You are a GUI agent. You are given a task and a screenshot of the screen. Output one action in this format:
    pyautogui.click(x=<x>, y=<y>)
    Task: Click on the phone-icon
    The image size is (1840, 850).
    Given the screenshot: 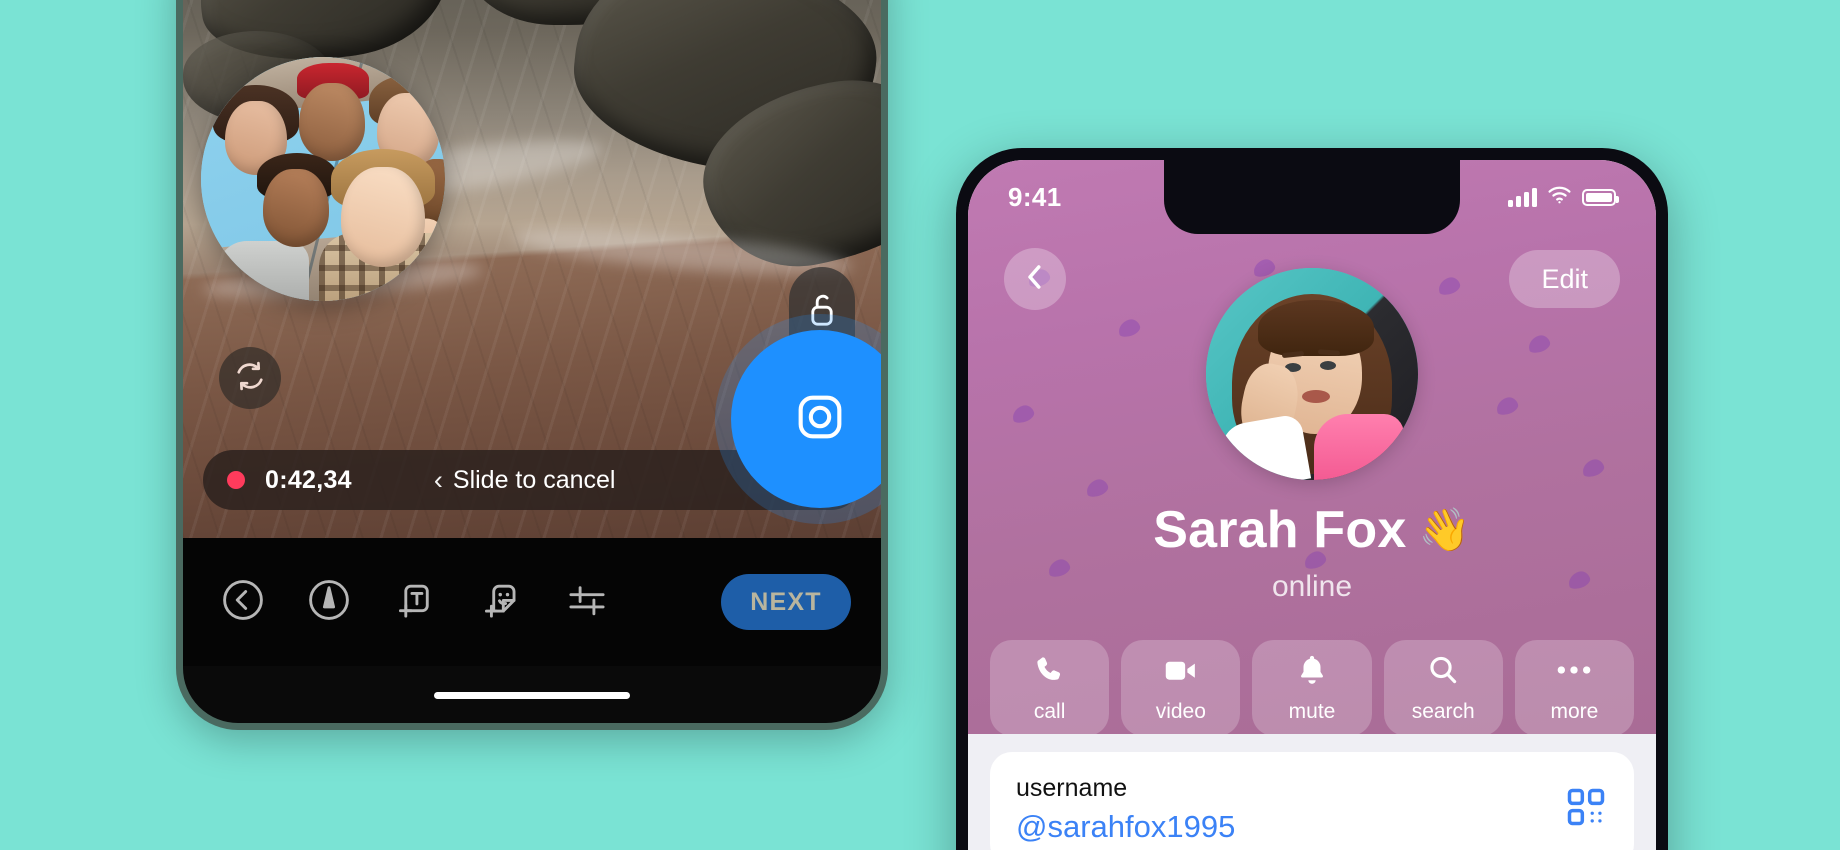 What is the action you would take?
    pyautogui.click(x=1050, y=672)
    